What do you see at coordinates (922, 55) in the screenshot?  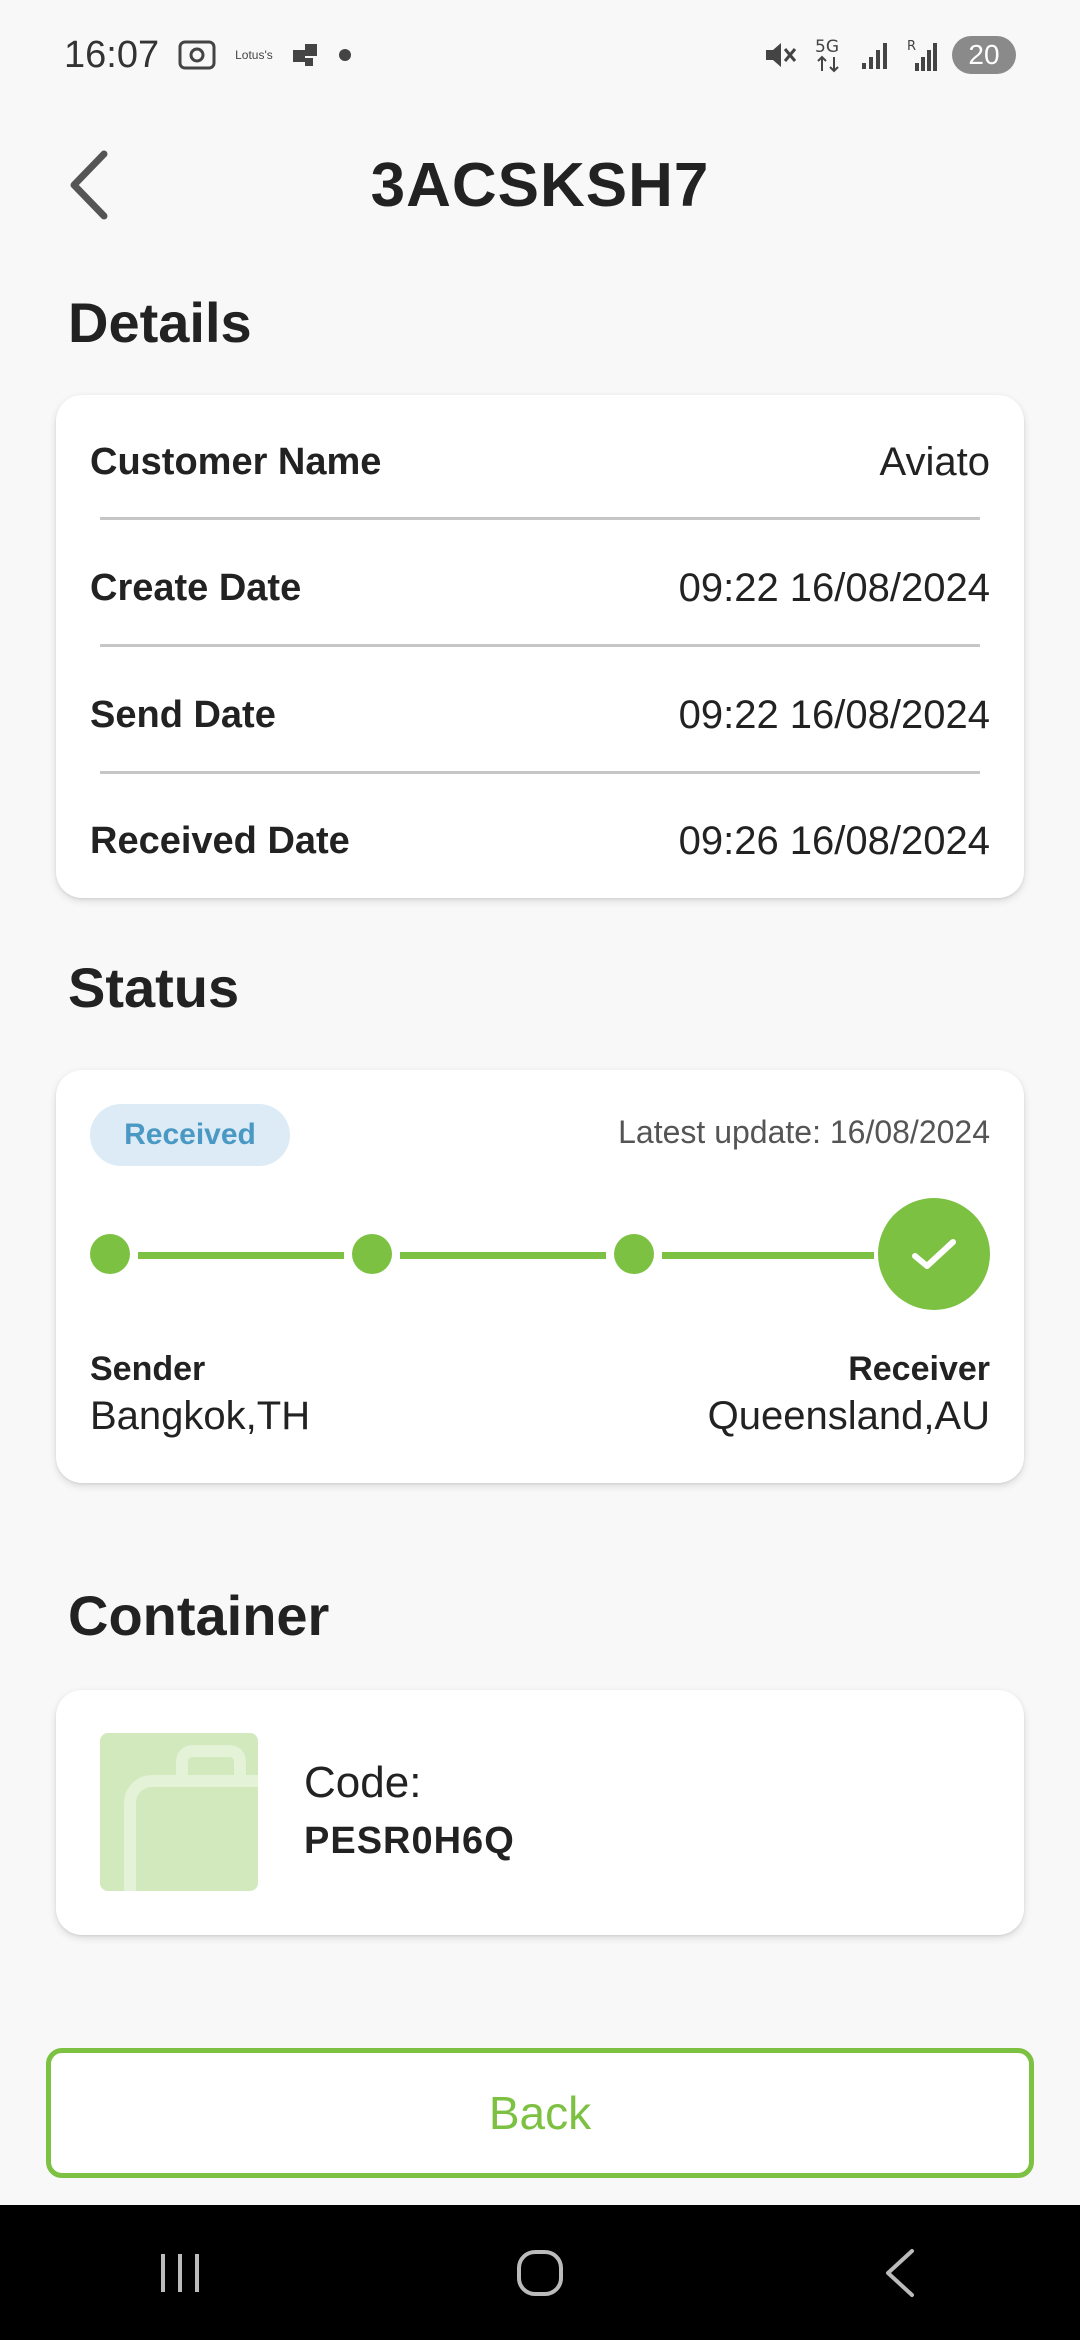 I see `roaming-signal-icon: R` at bounding box center [922, 55].